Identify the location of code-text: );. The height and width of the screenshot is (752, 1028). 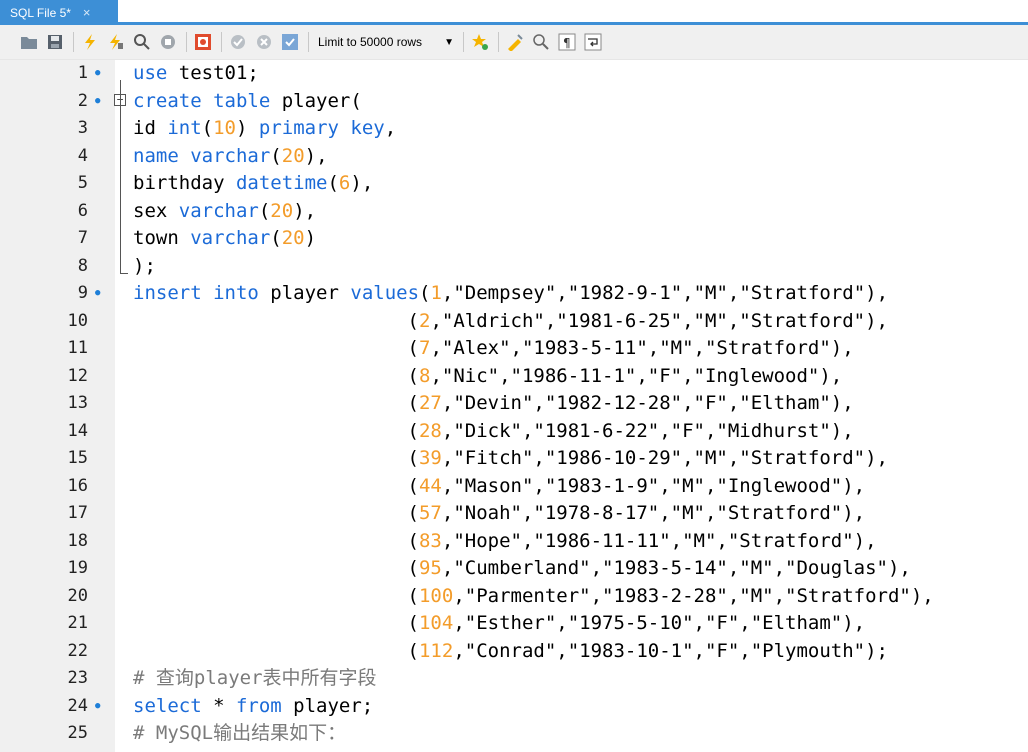
(144, 267).